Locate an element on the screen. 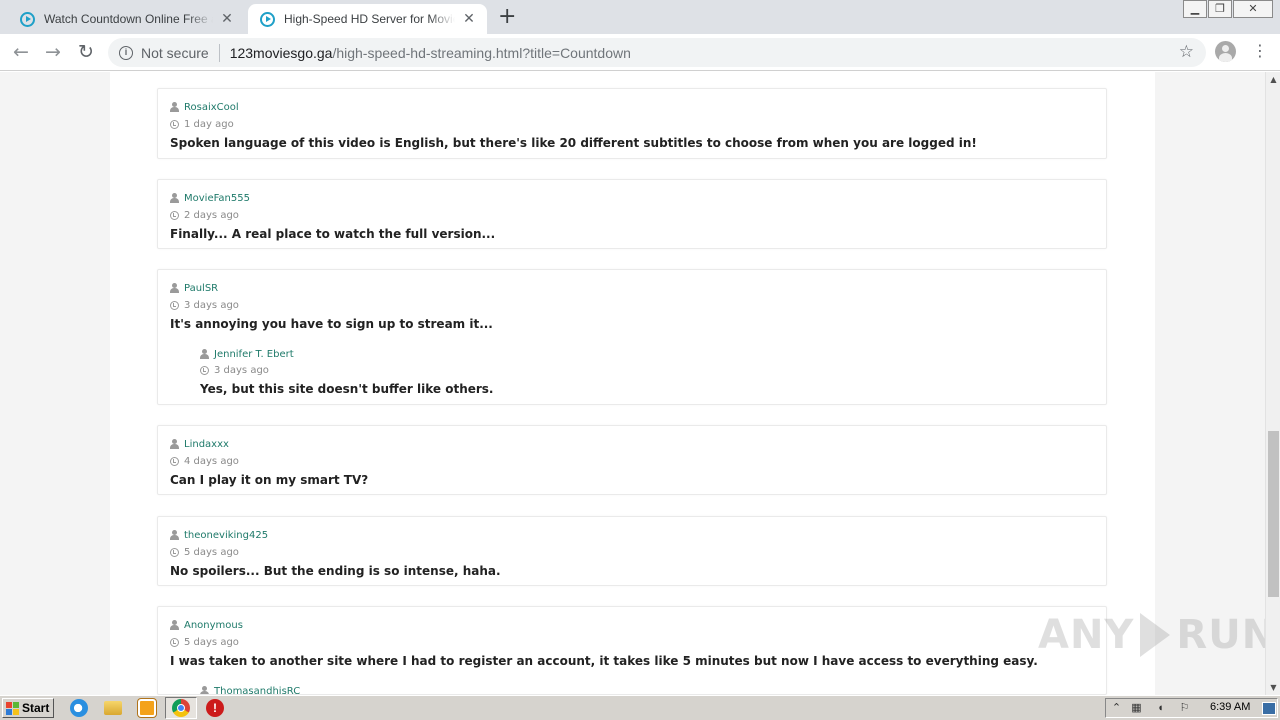 Image resolution: width=1280 pixels, height=720 pixels. scrollbar-thumb is located at coordinates (1273, 514).